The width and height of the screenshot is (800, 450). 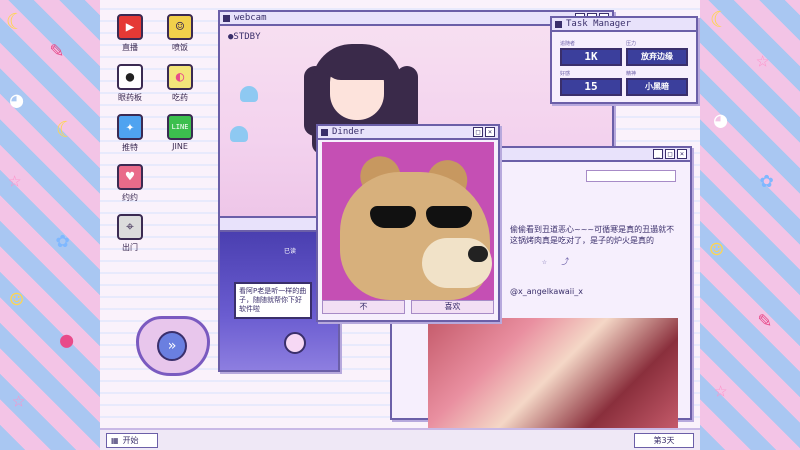 I want to click on tweet-actions: ☆ ⤴, so click(x=555, y=261).